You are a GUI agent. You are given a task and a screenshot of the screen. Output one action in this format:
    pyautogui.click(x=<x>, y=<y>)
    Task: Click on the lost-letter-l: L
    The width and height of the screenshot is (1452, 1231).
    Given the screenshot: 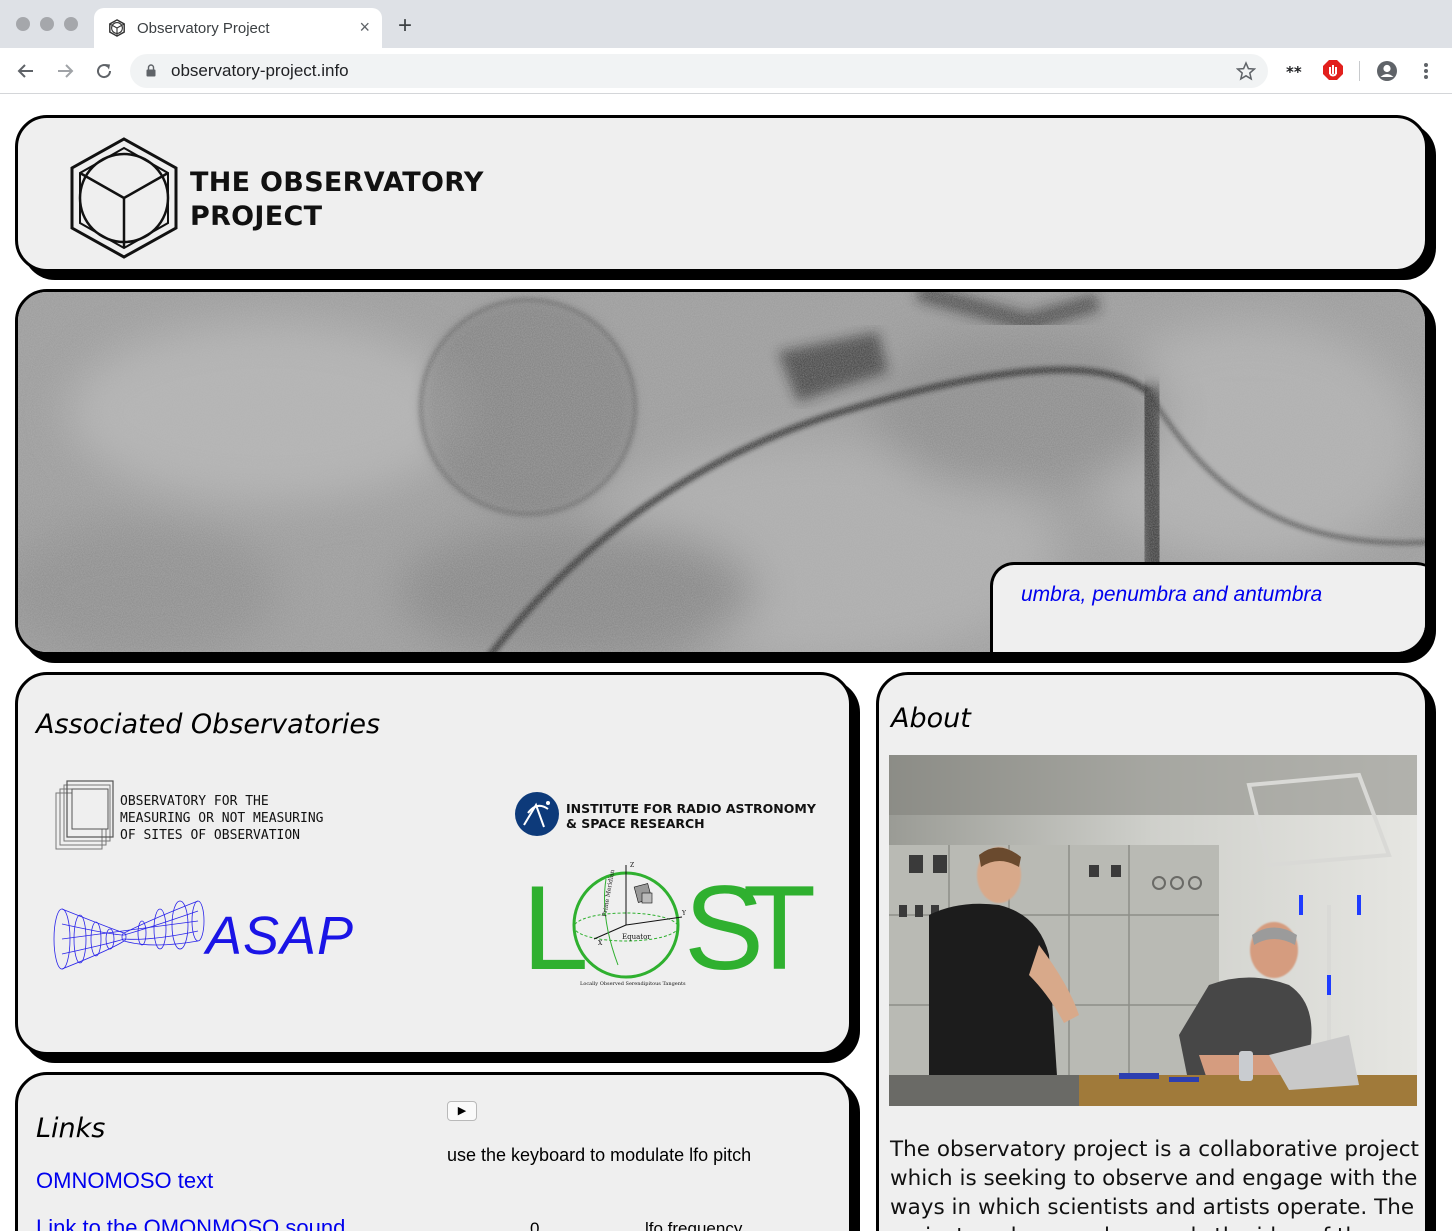 What is the action you would take?
    pyautogui.click(x=555, y=920)
    